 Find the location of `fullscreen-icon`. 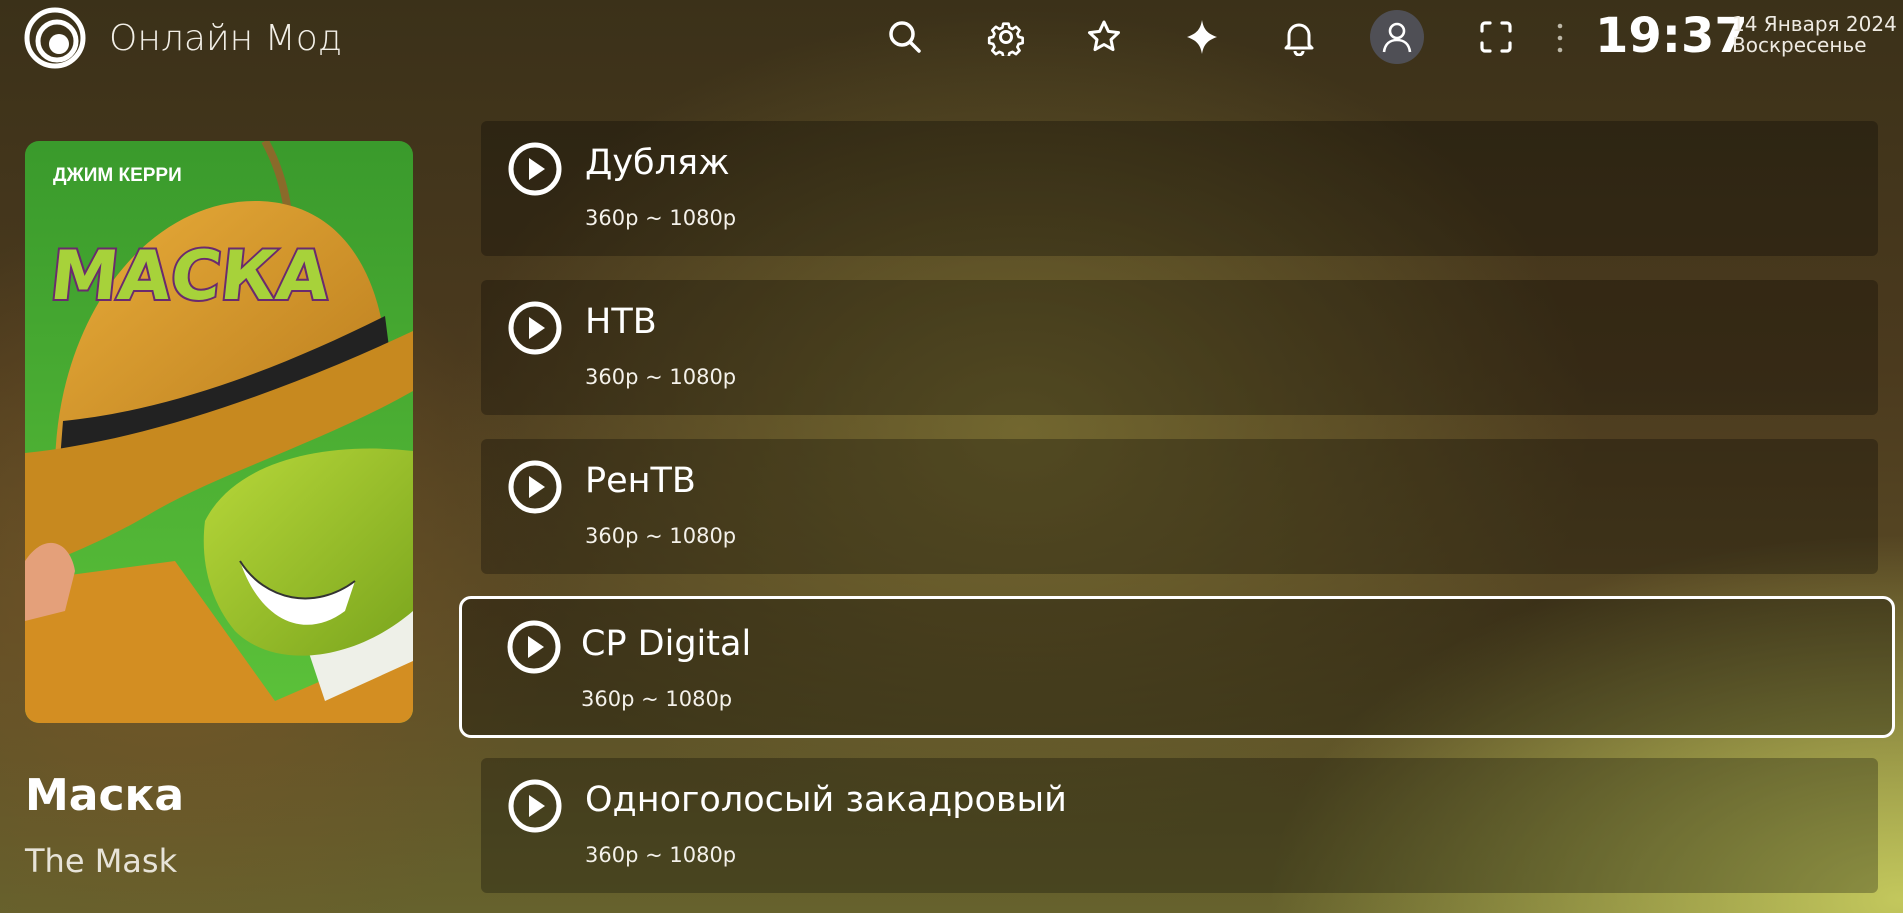

fullscreen-icon is located at coordinates (1496, 37).